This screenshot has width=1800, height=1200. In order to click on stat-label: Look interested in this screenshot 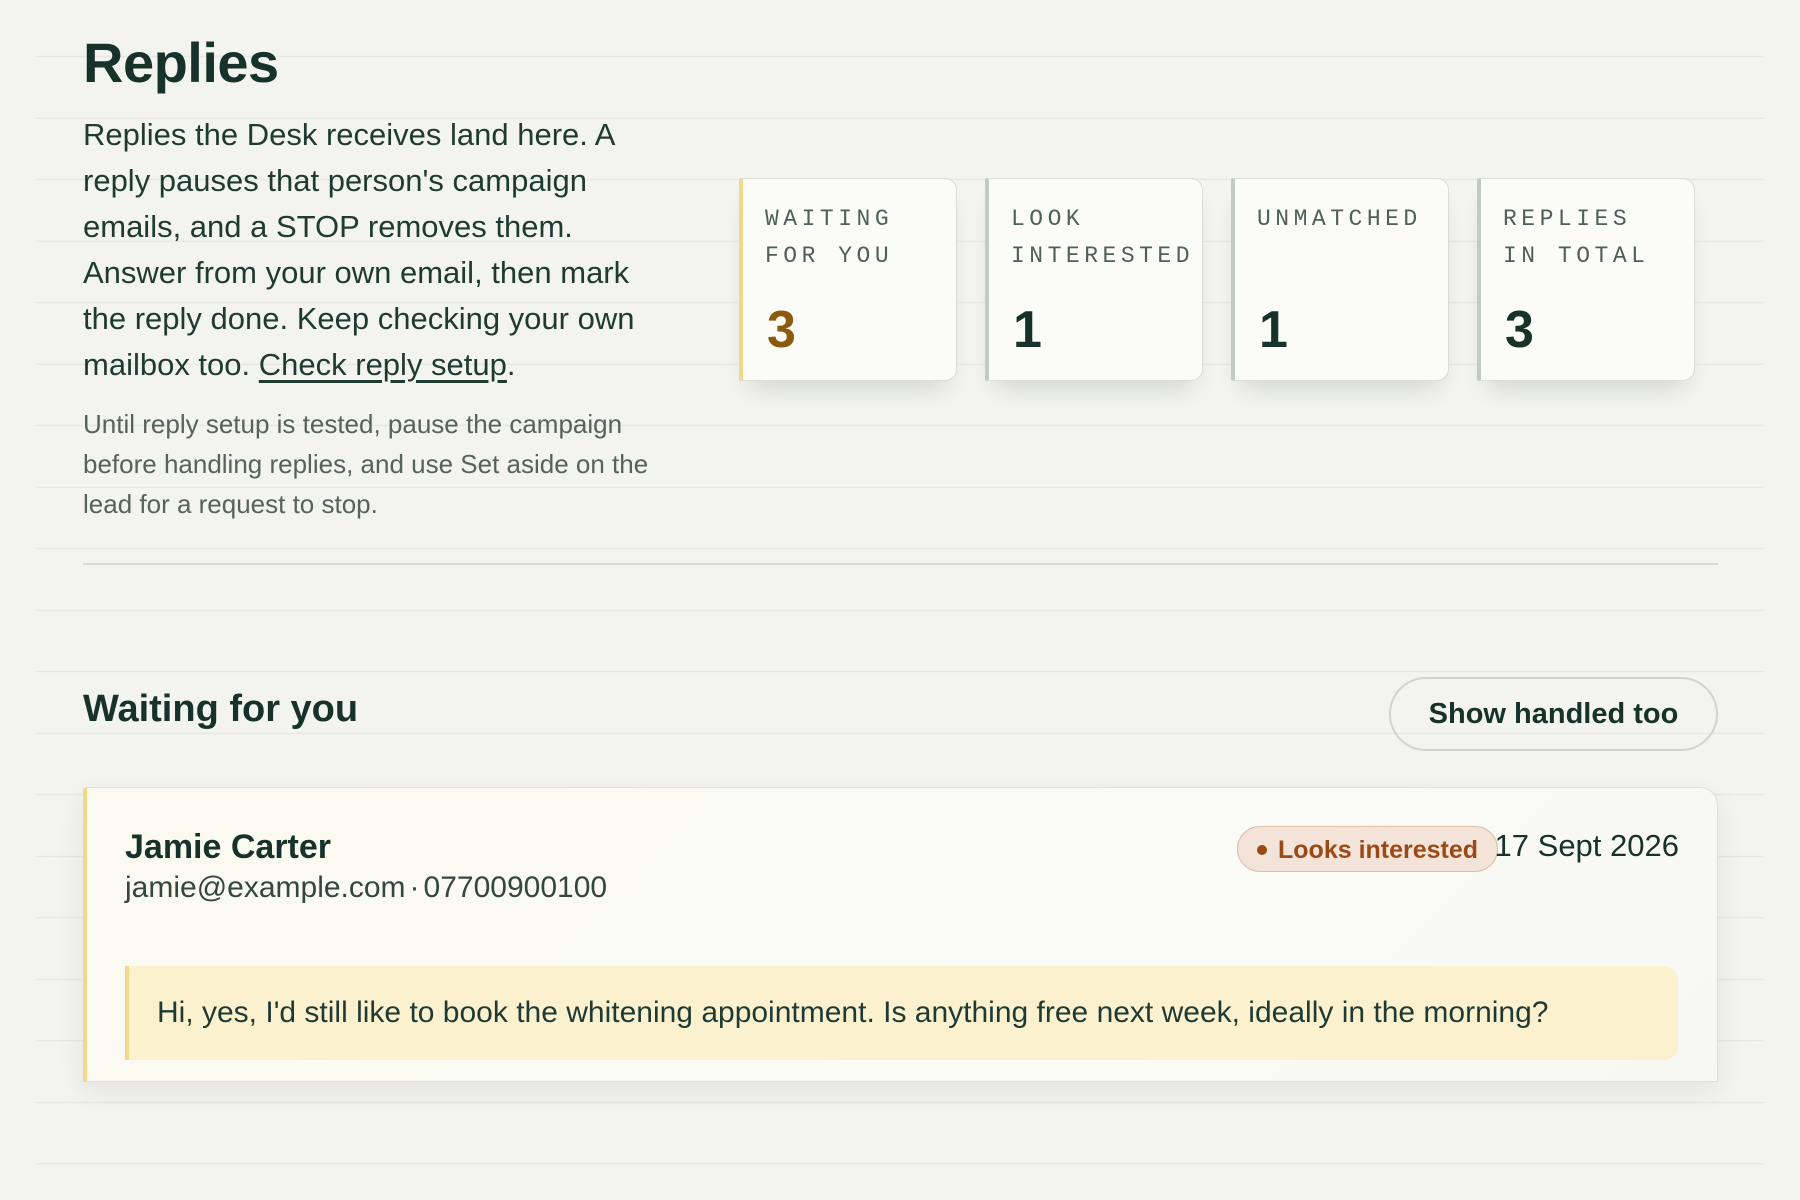, I will do `click(1103, 237)`.